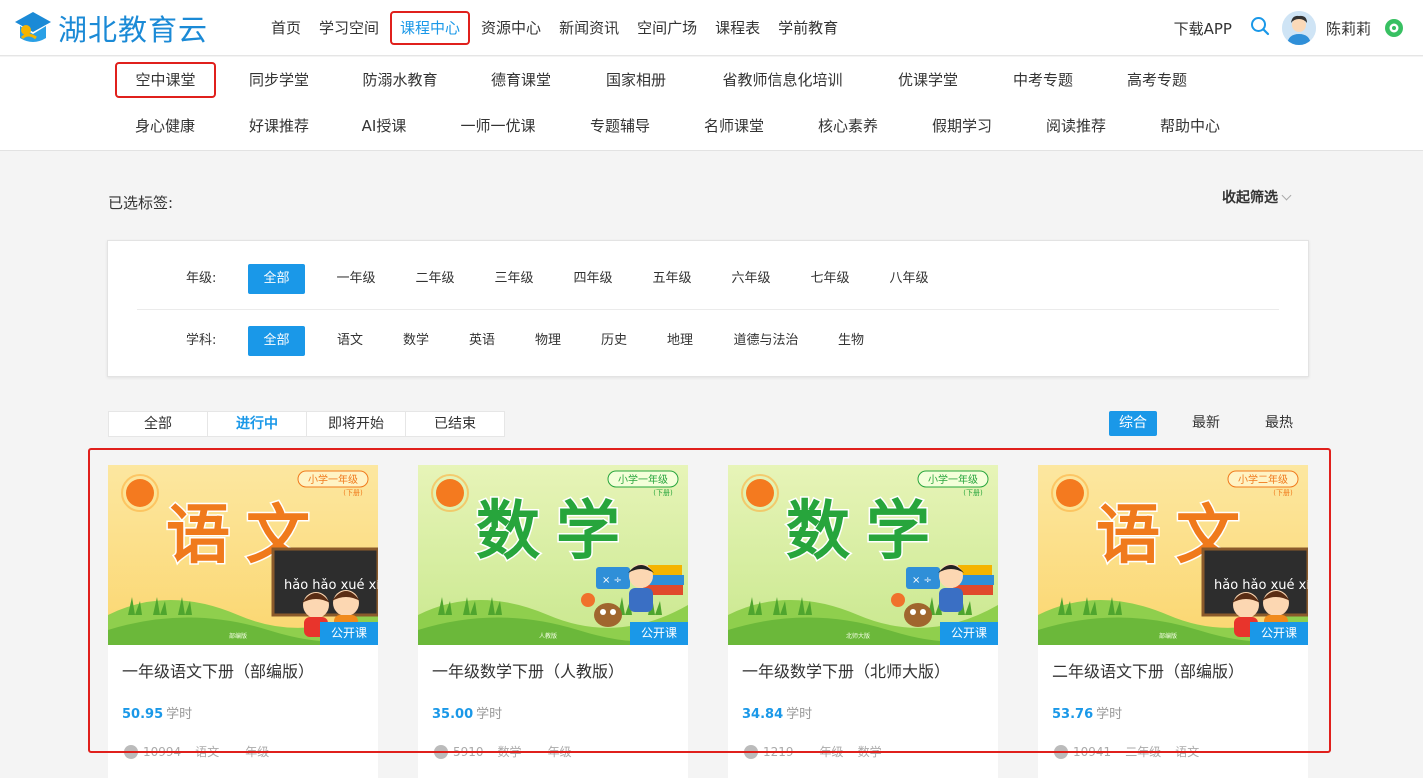 The image size is (1423, 778). I want to click on main-nav: 首页 学习空间 课程中心 资源中心 新闻资讯 空间广场 课程表 学前教育, so click(554, 28).